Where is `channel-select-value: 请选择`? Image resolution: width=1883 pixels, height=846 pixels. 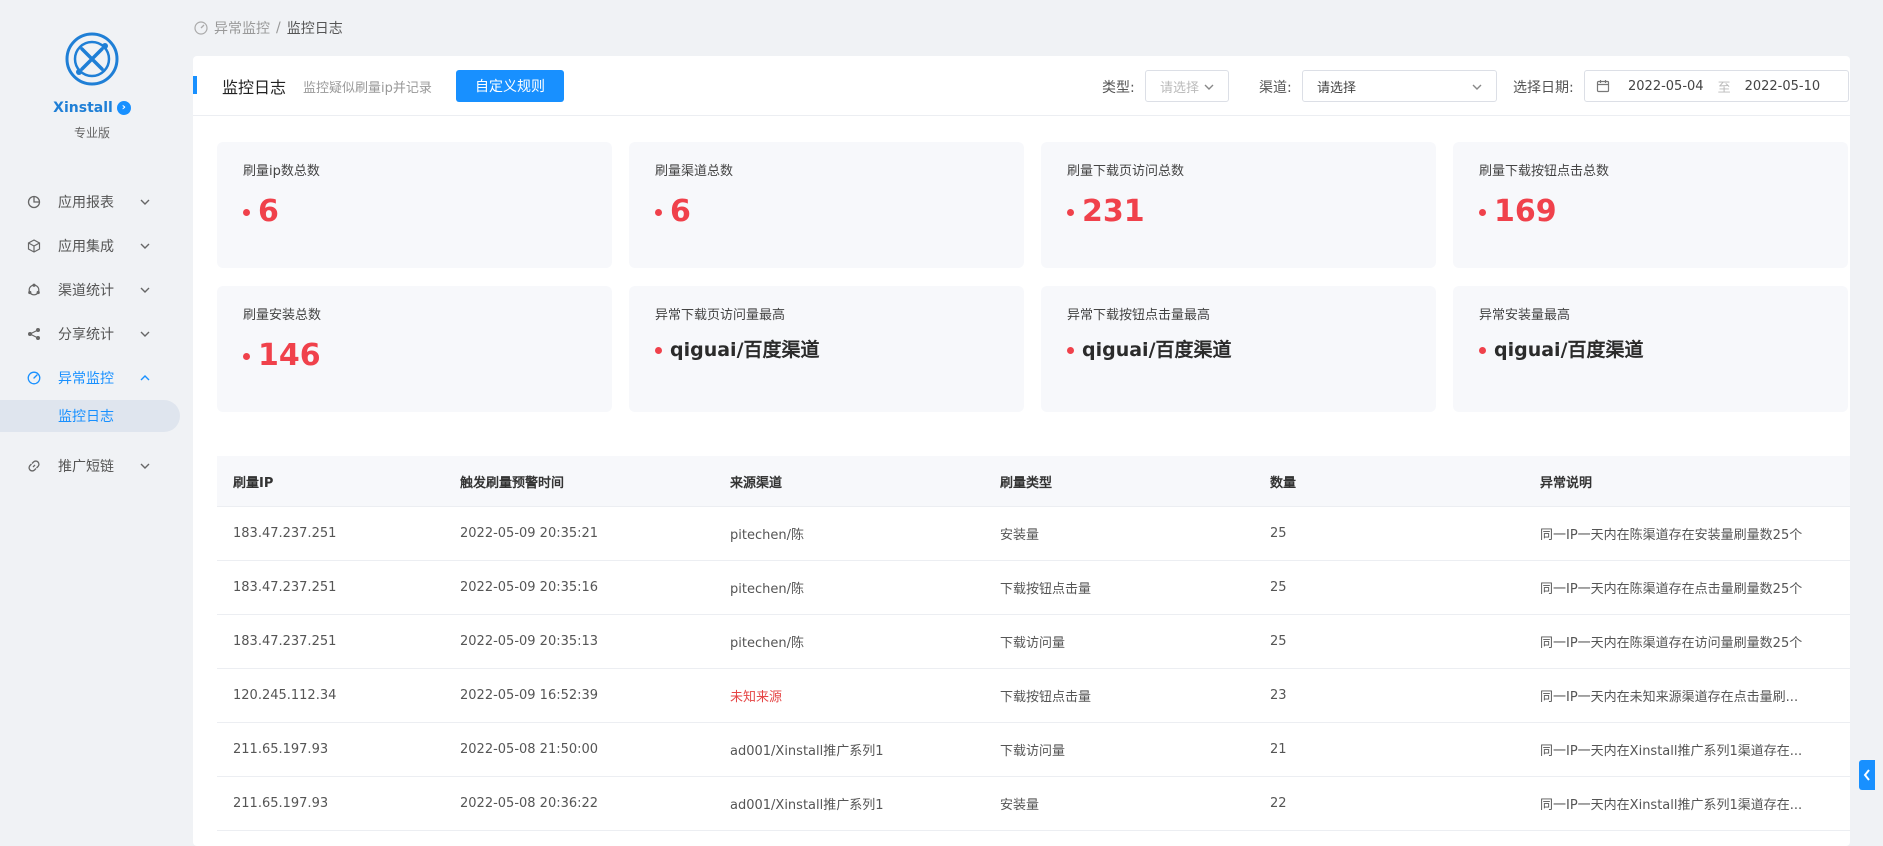
channel-select-value: 请选择 is located at coordinates (1337, 88).